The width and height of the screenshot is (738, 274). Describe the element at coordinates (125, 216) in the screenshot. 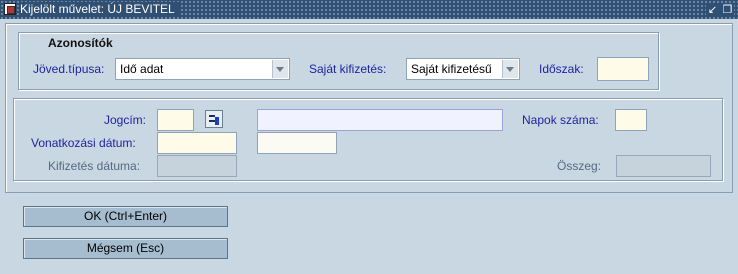

I see `ok-button: OK (Ctrl+Enter)` at that location.